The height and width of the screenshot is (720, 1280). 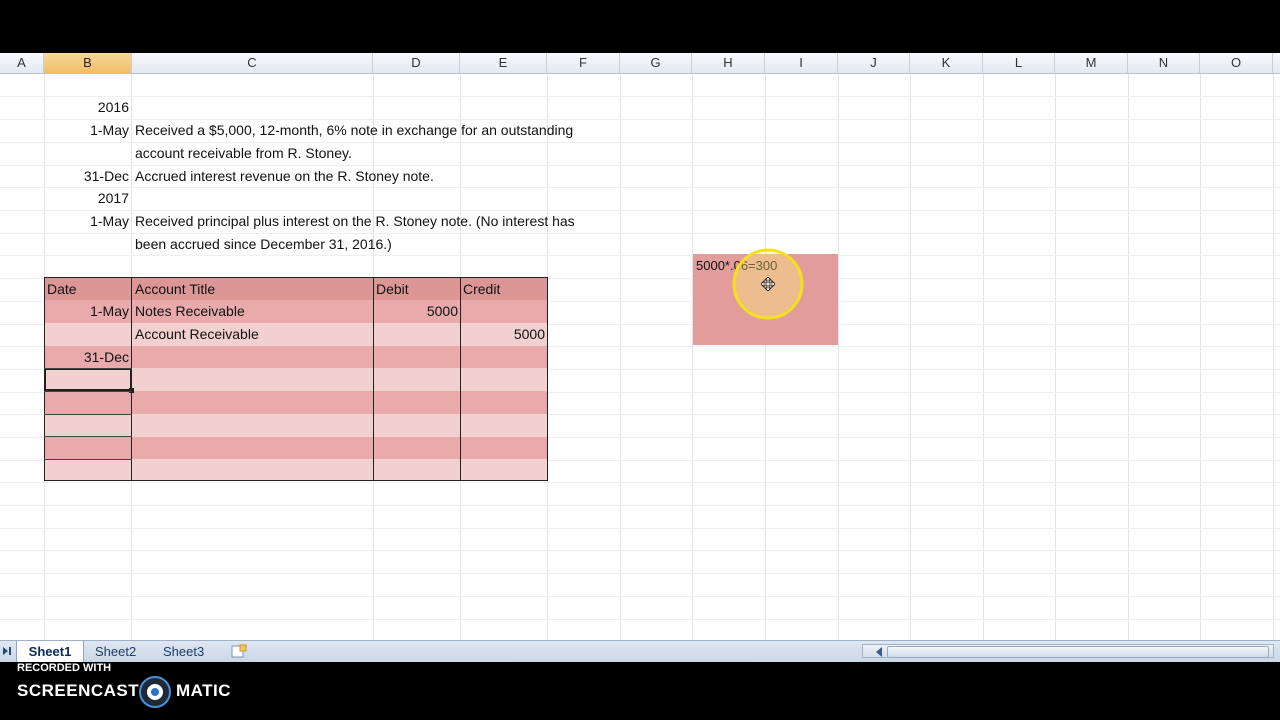 What do you see at coordinates (946, 63) in the screenshot?
I see `col-header-k: K` at bounding box center [946, 63].